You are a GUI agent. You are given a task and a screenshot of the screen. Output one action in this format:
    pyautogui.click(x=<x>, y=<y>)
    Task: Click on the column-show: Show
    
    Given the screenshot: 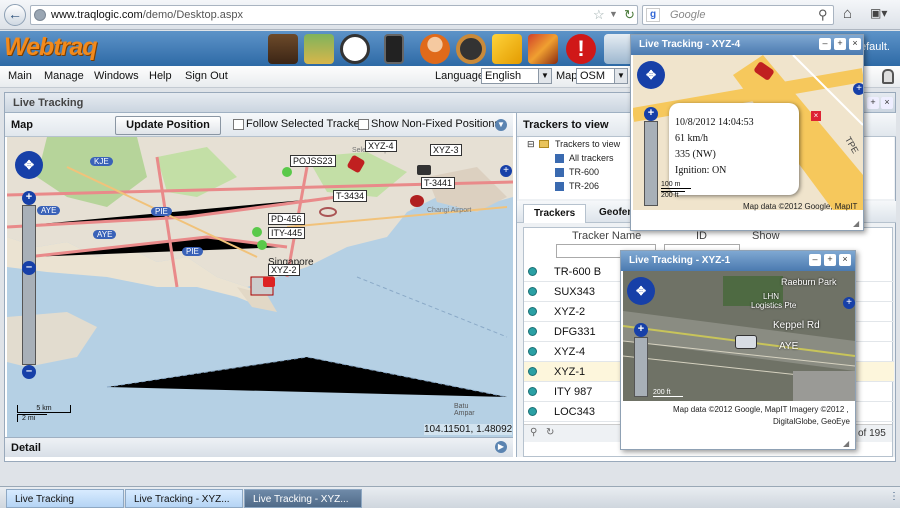 What is the action you would take?
    pyautogui.click(x=766, y=236)
    